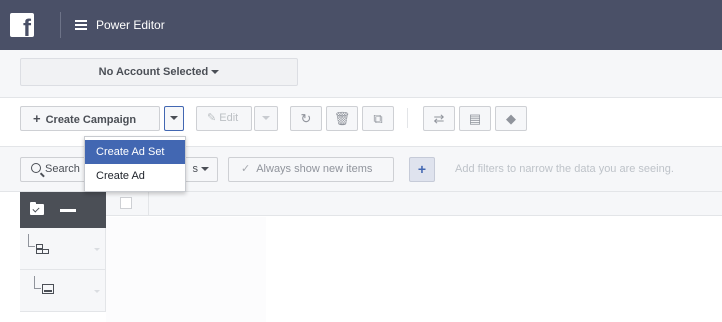  I want to click on ad-set-icon, so click(42, 249).